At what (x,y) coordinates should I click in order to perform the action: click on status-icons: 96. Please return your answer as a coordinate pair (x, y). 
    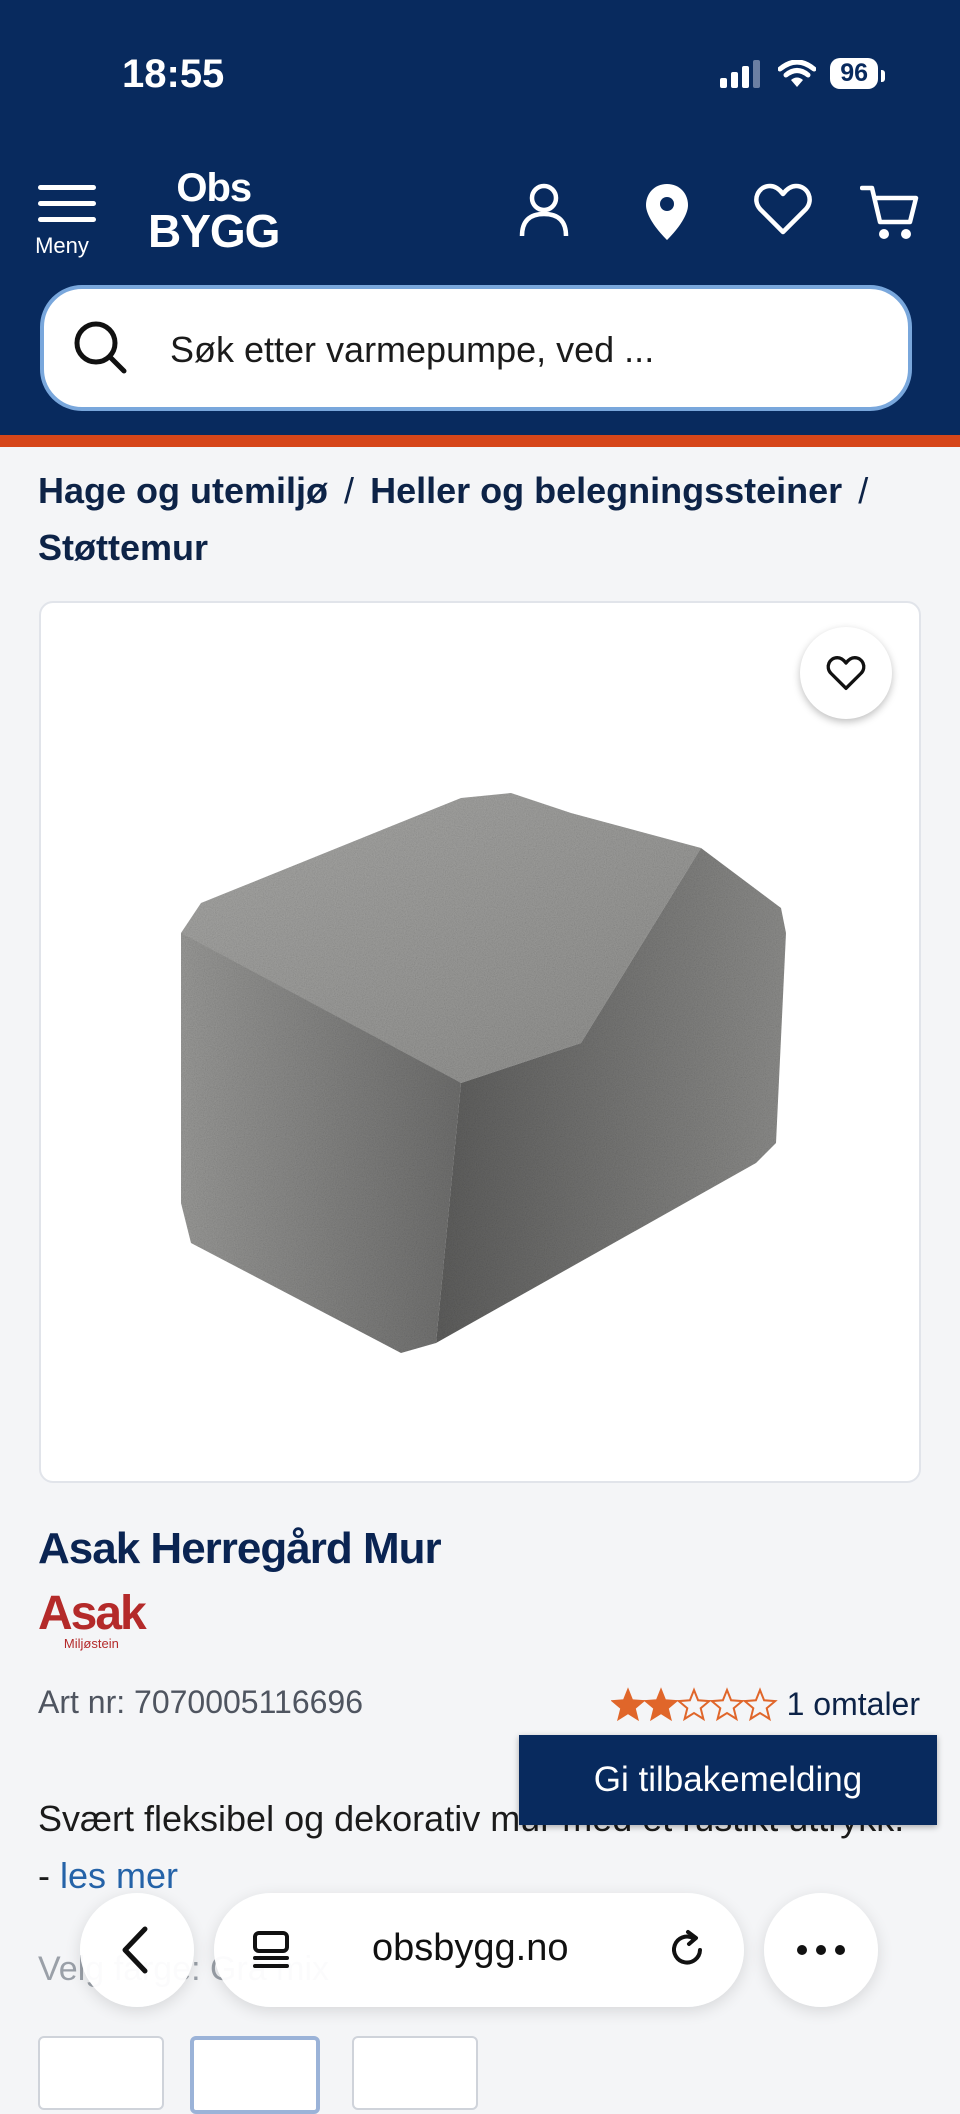
    Looking at the image, I should click on (802, 73).